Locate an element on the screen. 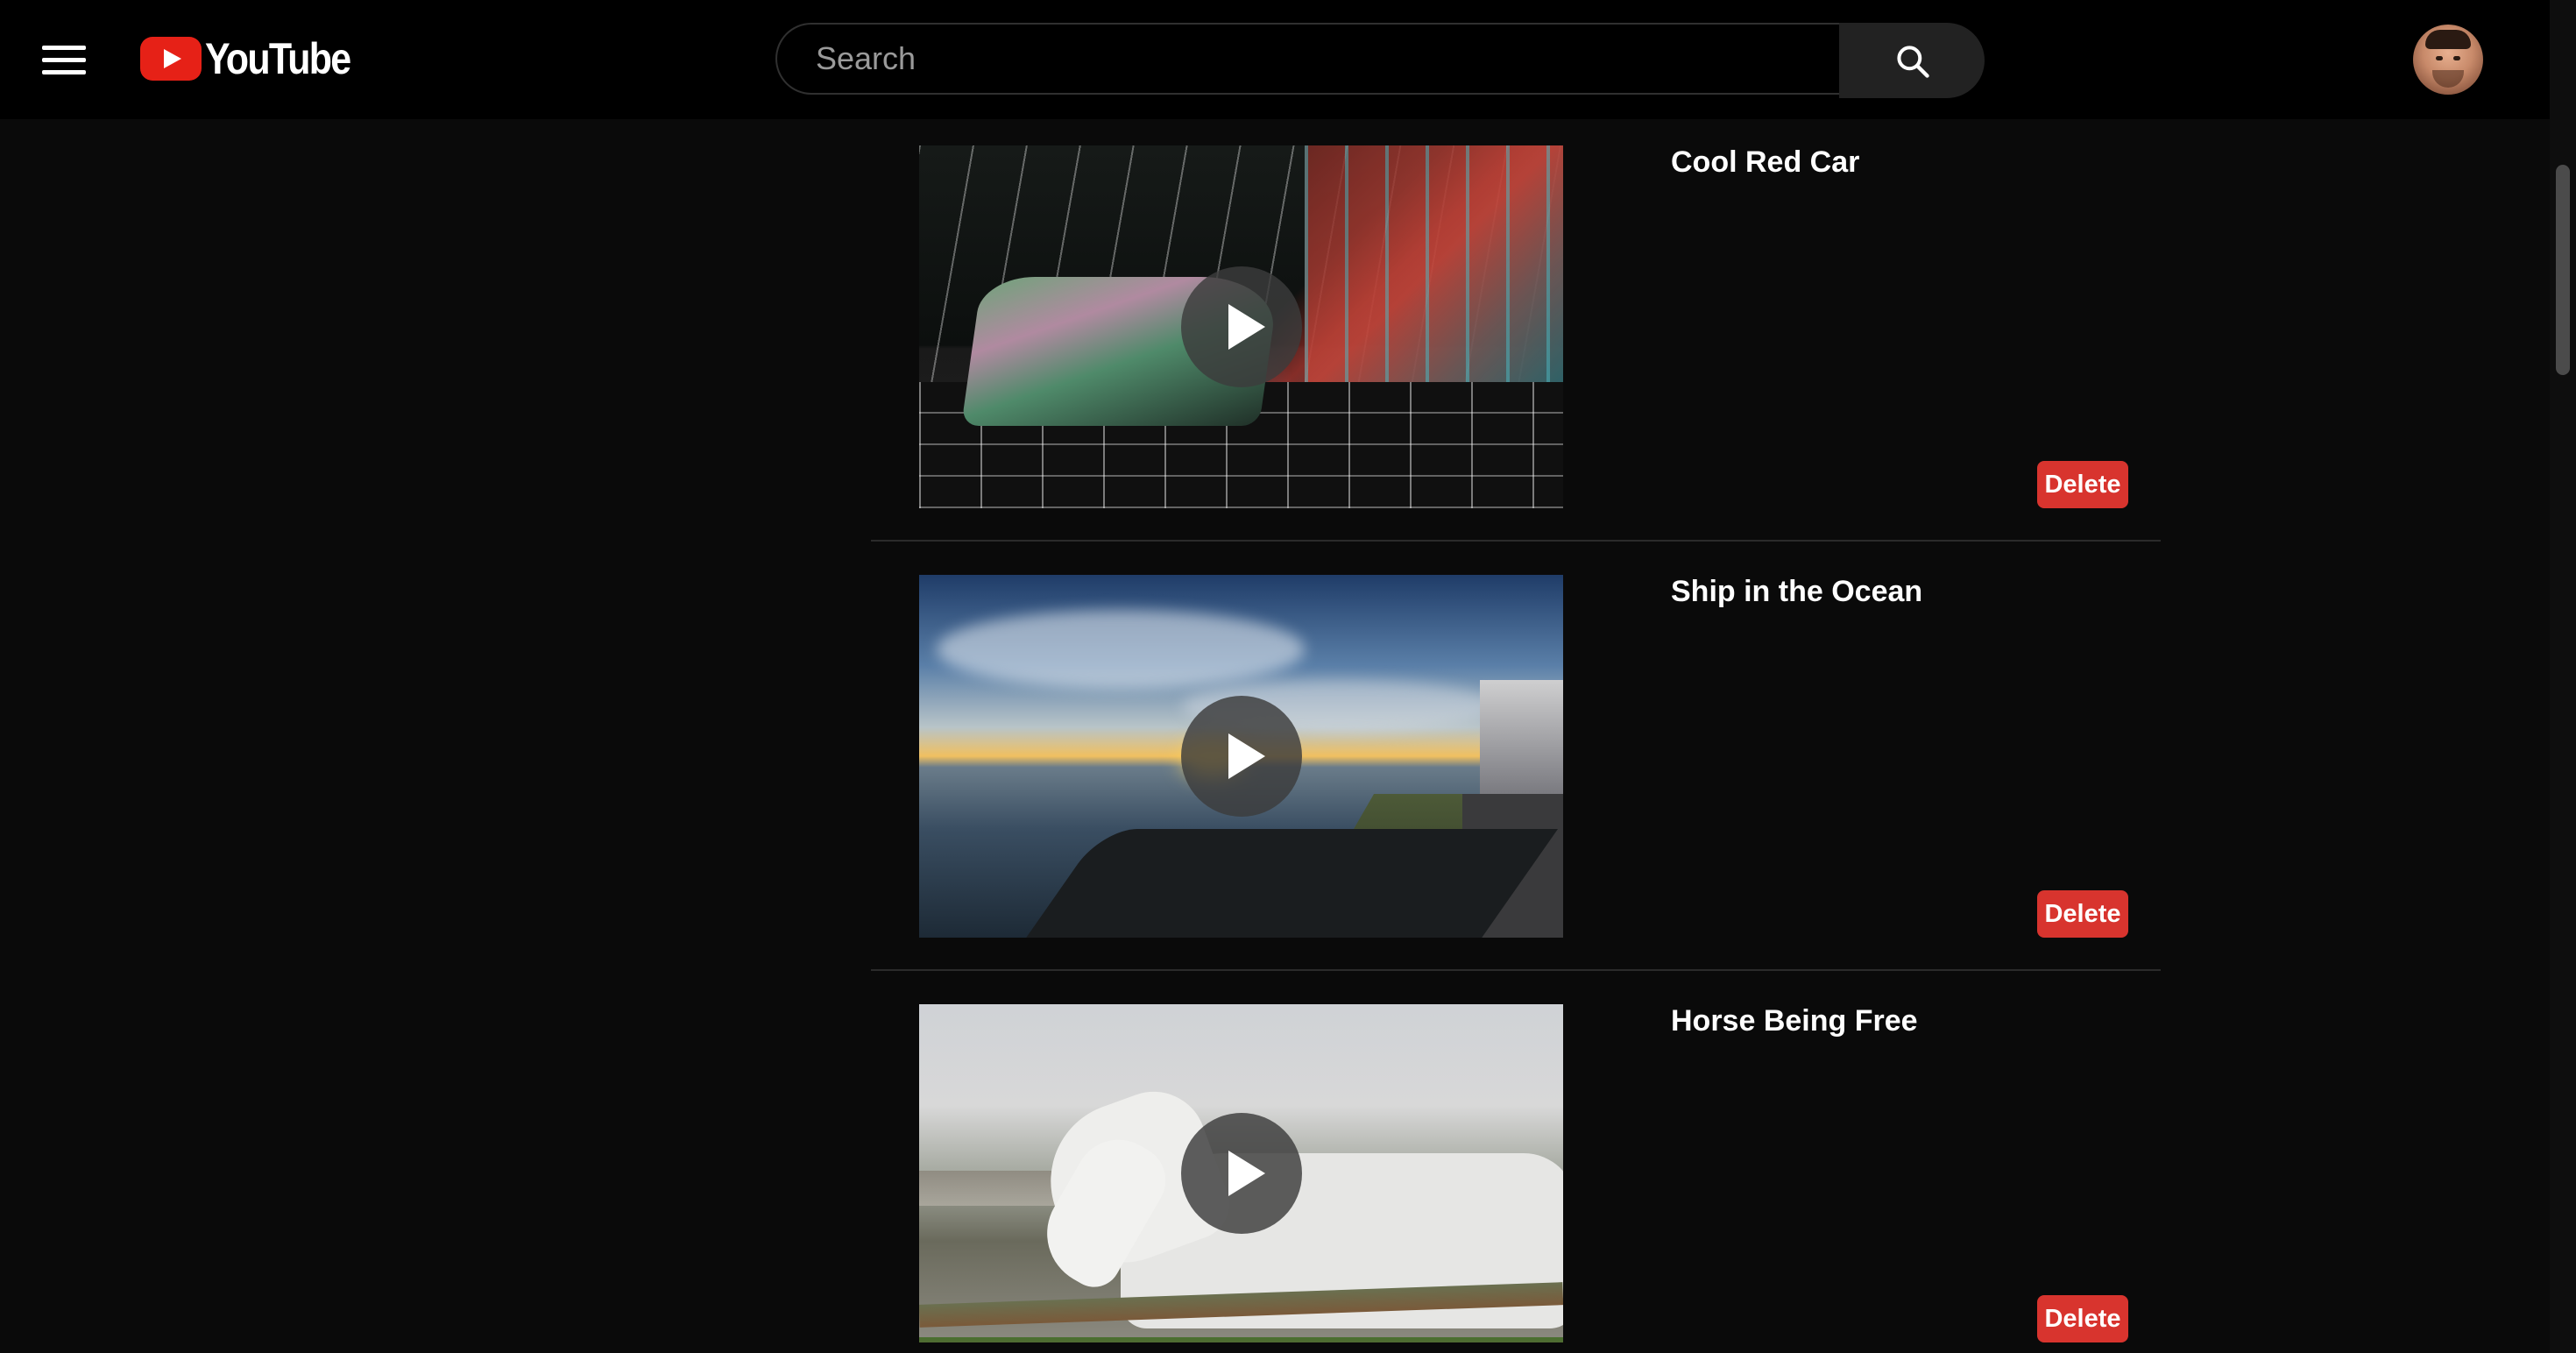 This screenshot has width=2576, height=1353. search-bar is located at coordinates (1380, 60).